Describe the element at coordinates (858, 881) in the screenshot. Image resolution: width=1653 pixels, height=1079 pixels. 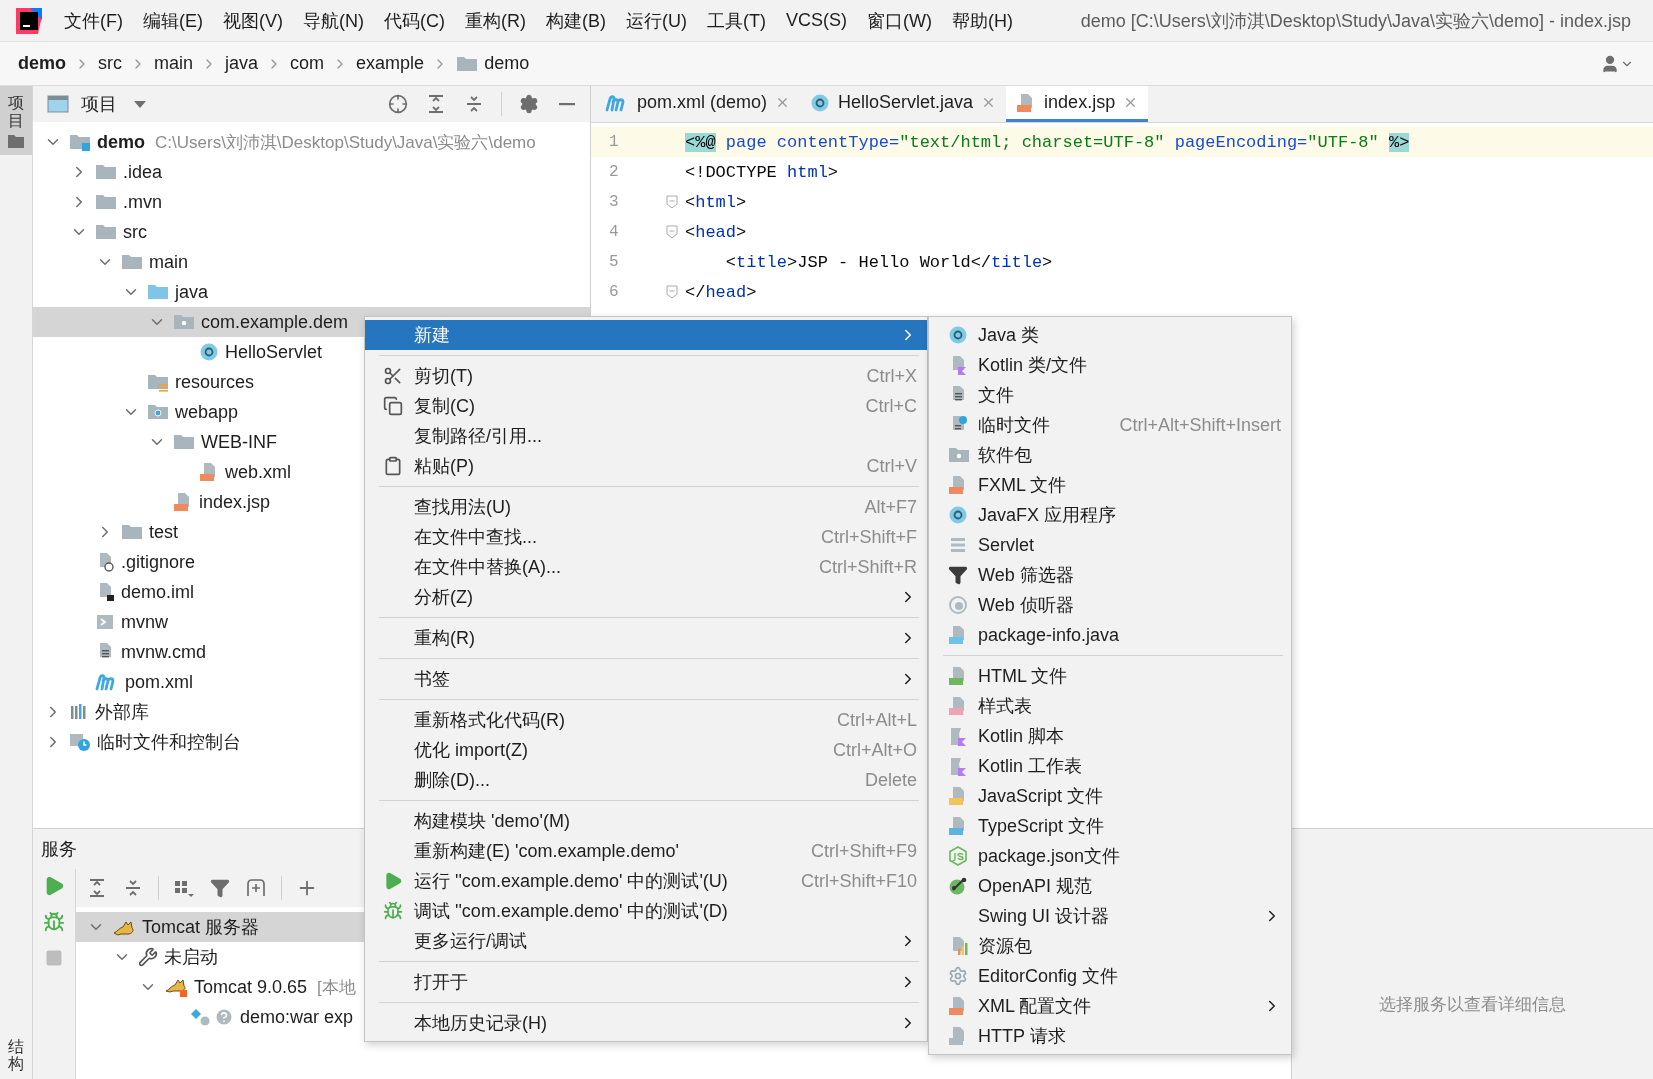
I see `shortcut-label: Ctrl+Shift+F10` at that location.